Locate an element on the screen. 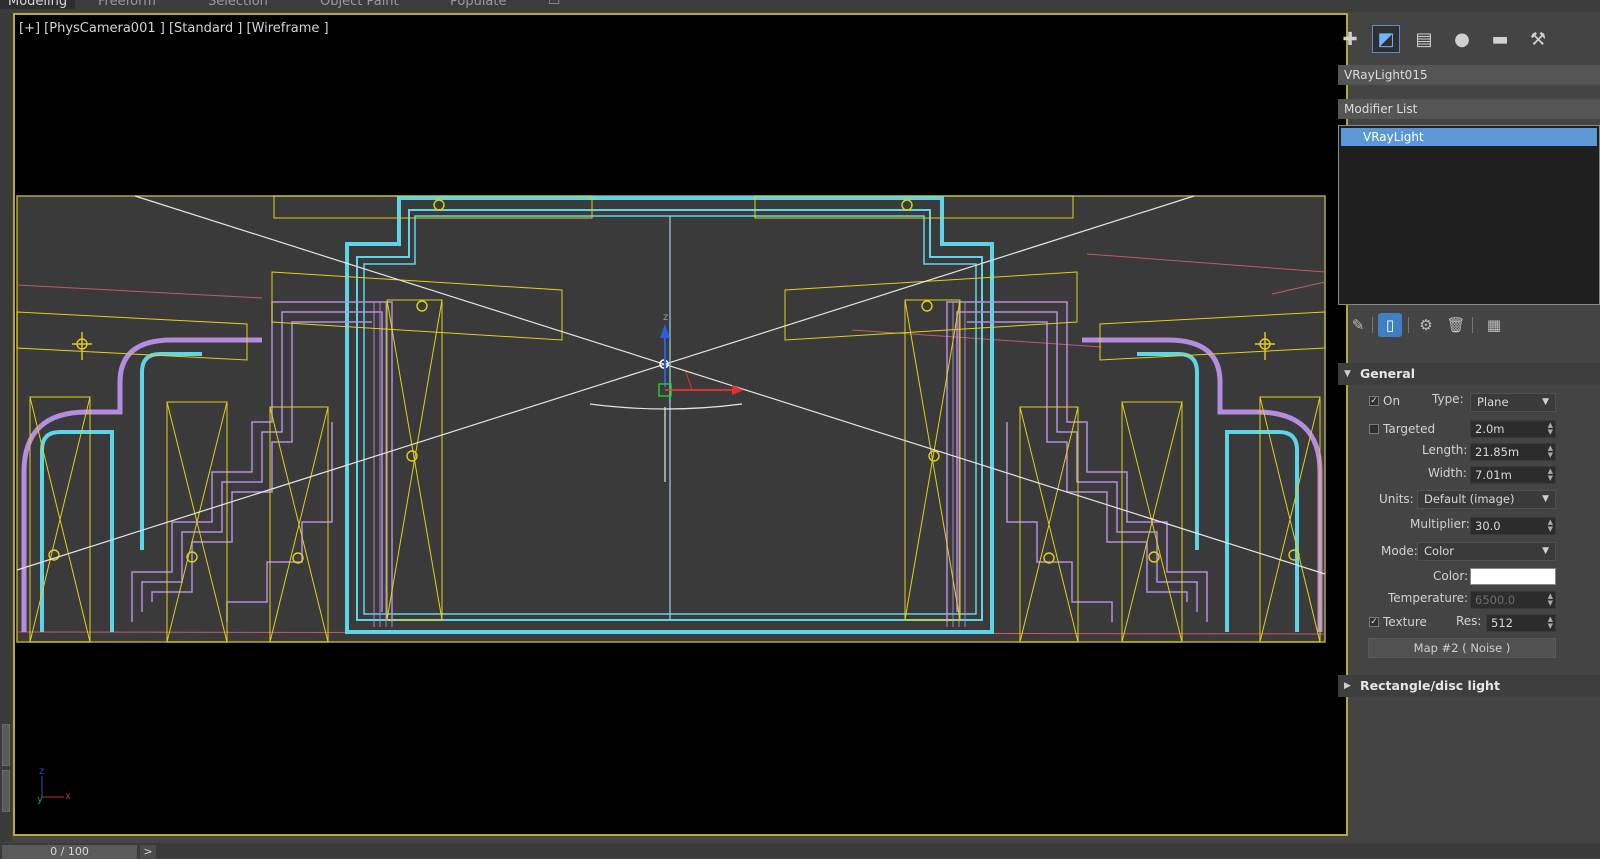  ribbon-tab-freeform: Freeform is located at coordinates (127, 4).